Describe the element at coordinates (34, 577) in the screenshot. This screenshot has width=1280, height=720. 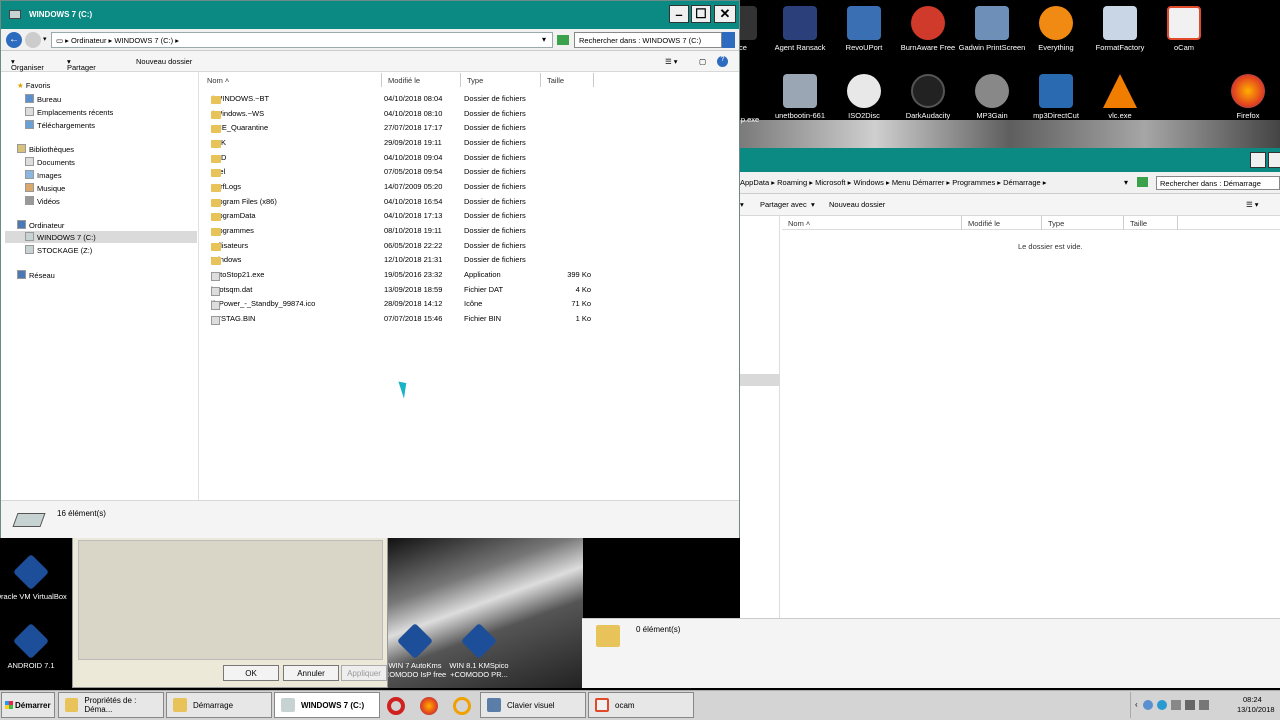
I see `desktop-icon-virtualbox: Oracle VM VirtualBox` at that location.